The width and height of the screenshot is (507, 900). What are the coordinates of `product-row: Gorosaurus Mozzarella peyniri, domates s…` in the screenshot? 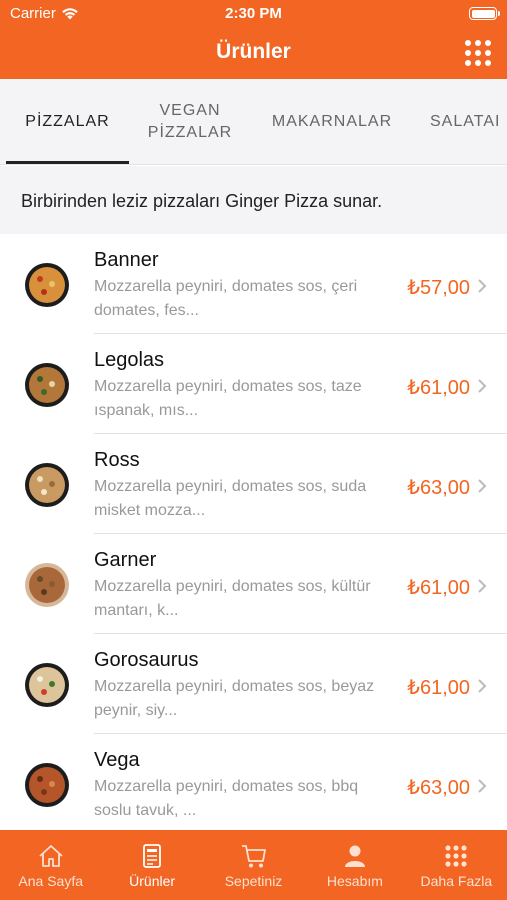 It's located at (253, 684).